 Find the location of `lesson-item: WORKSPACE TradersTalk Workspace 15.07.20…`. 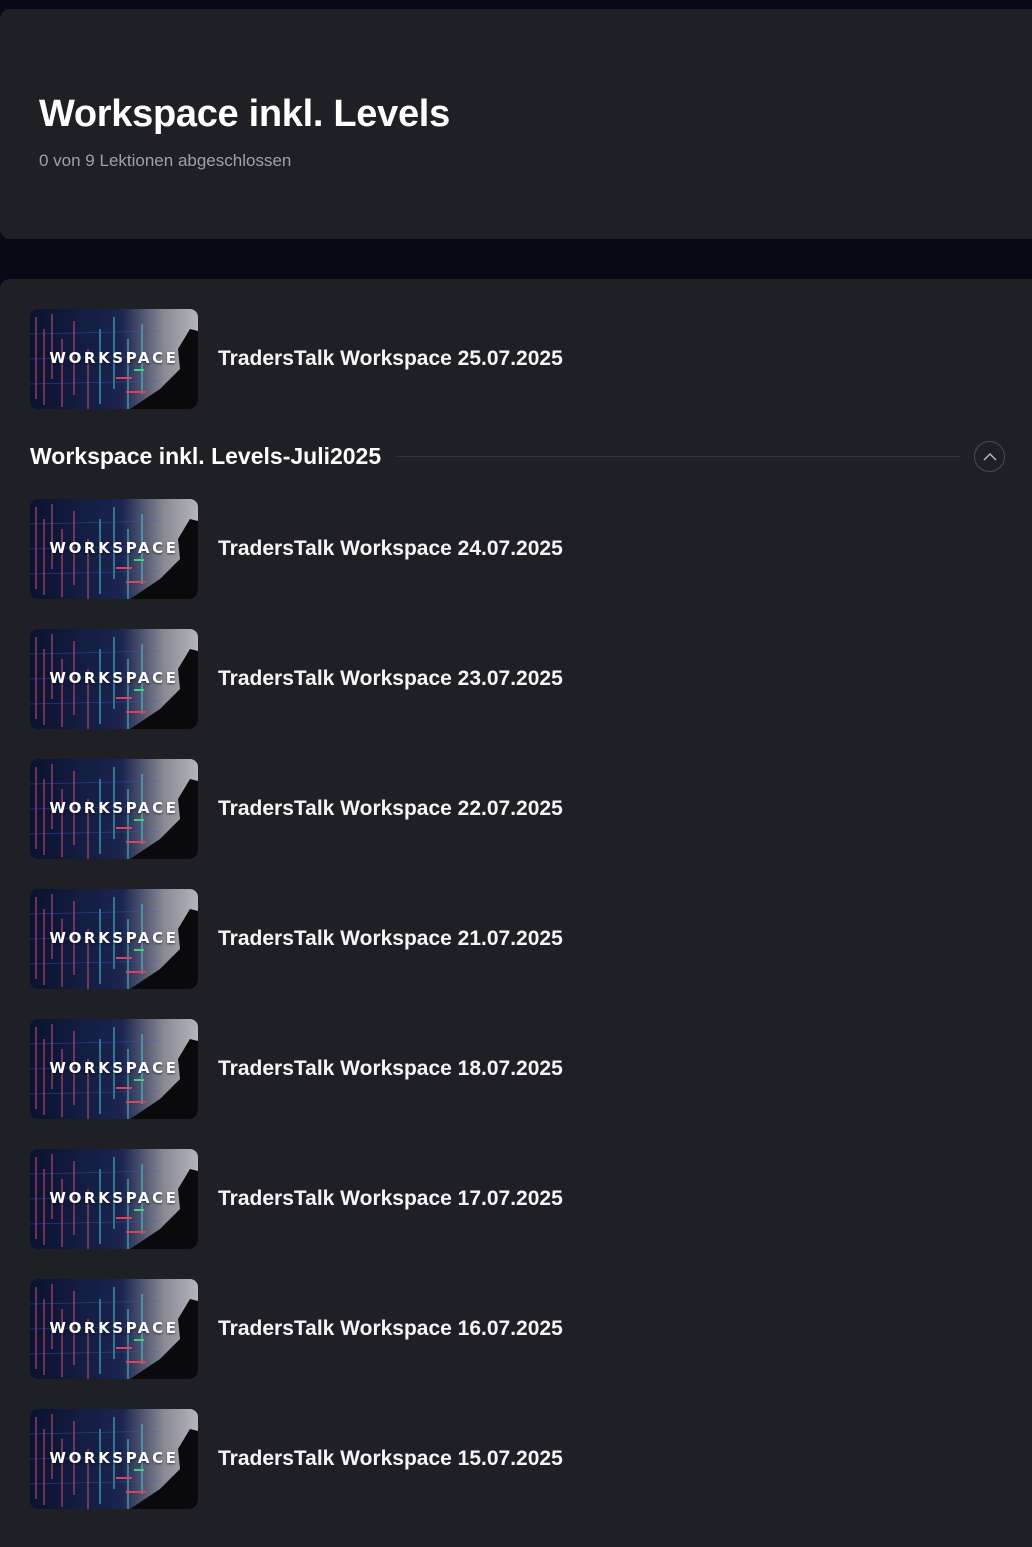

lesson-item: WORKSPACE TradersTalk Workspace 15.07.20… is located at coordinates (510, 1459).